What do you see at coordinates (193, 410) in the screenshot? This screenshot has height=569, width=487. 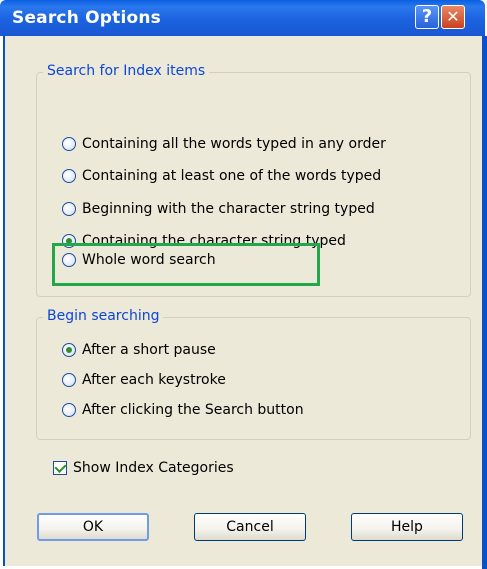 I see `radio-label: After clicking the Search button` at bounding box center [193, 410].